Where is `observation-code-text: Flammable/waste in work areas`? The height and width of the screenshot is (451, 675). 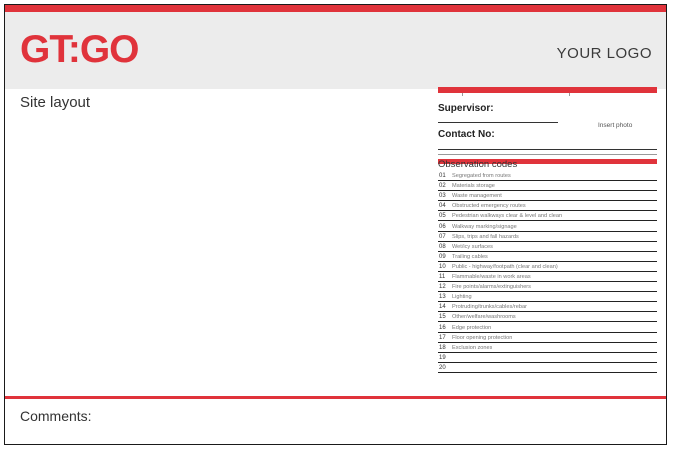
observation-code-text: Flammable/waste in work areas is located at coordinates (491, 277).